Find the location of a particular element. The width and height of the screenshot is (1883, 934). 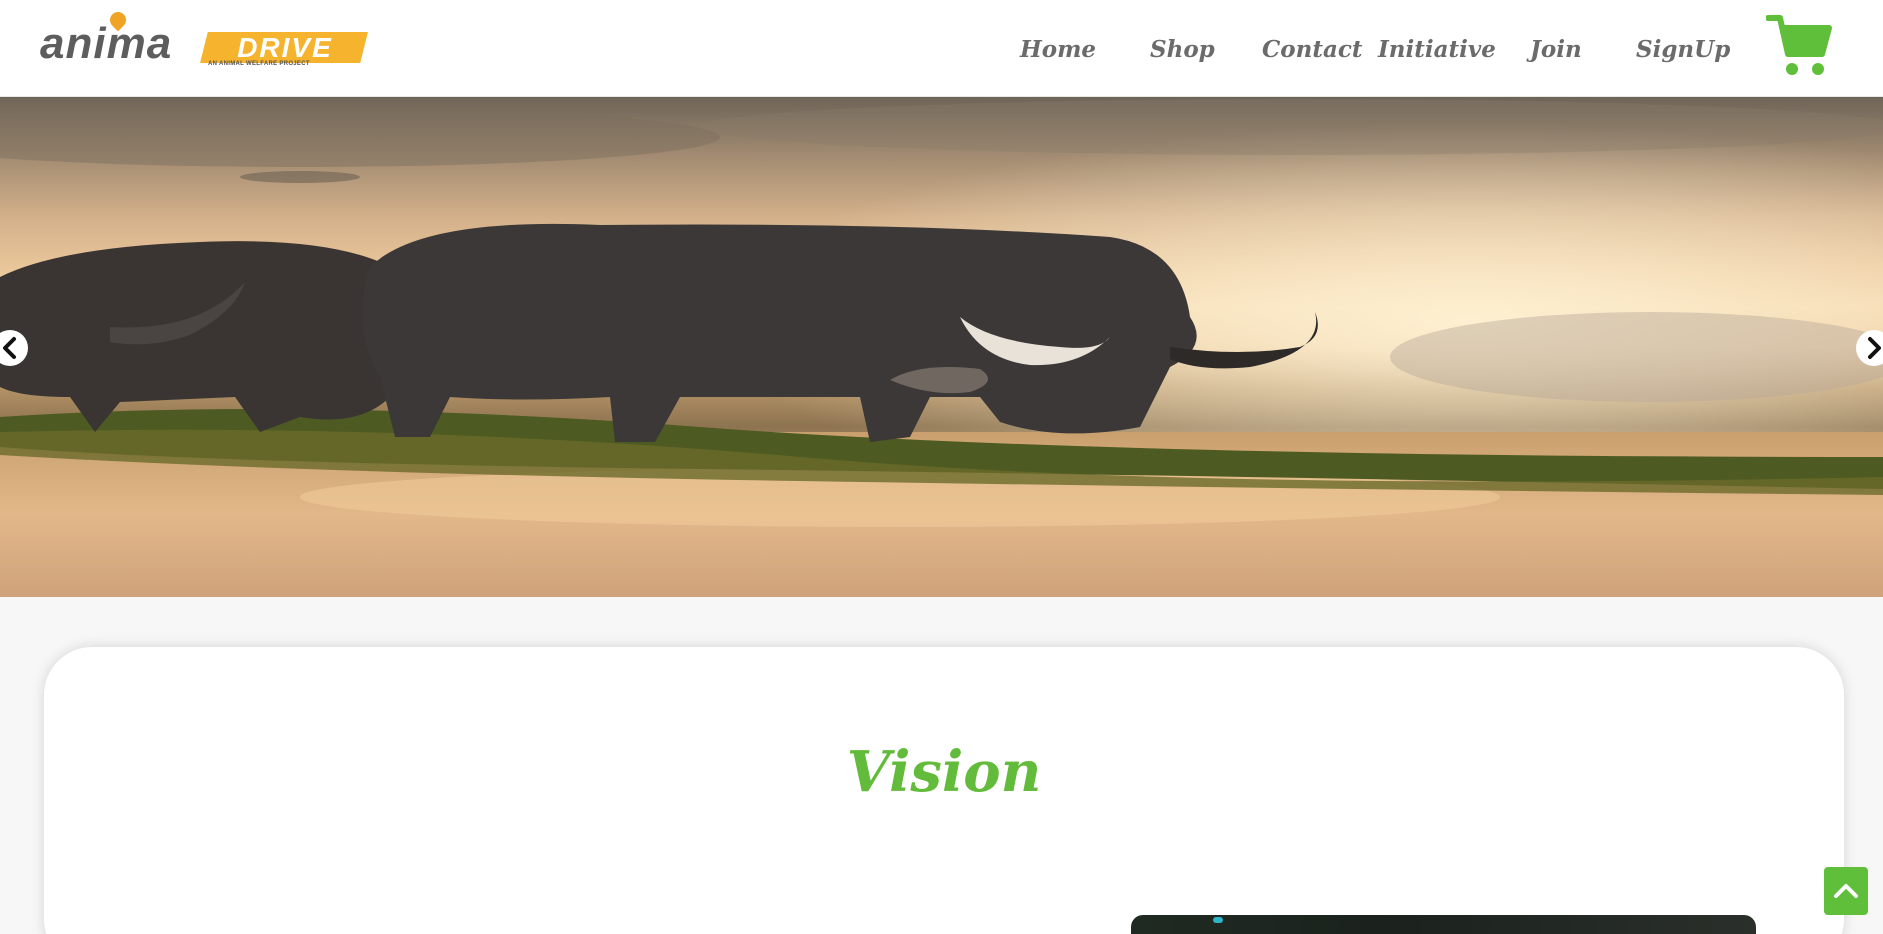

nav-item-home: Home is located at coordinates (1058, 50).